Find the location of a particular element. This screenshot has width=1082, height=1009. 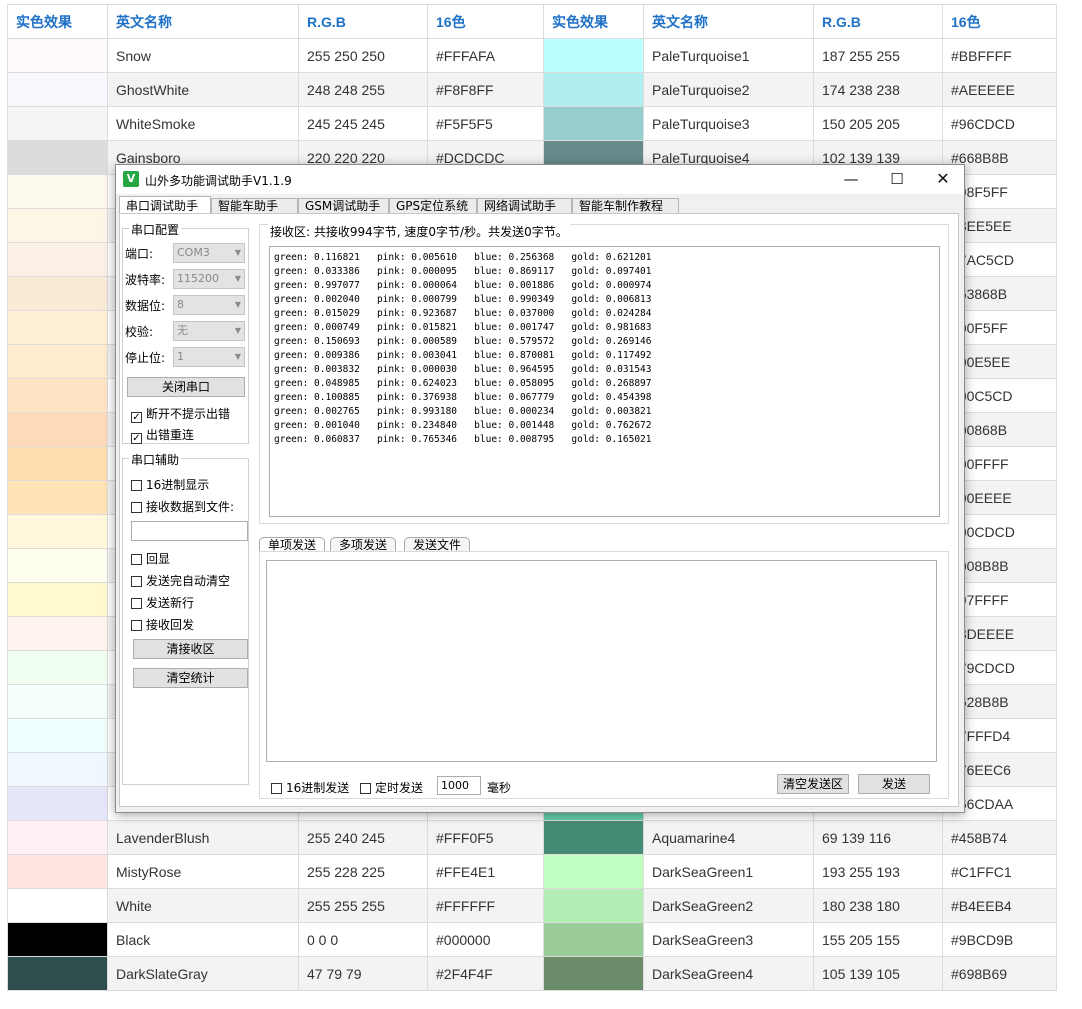

file-path-input is located at coordinates (189, 531).